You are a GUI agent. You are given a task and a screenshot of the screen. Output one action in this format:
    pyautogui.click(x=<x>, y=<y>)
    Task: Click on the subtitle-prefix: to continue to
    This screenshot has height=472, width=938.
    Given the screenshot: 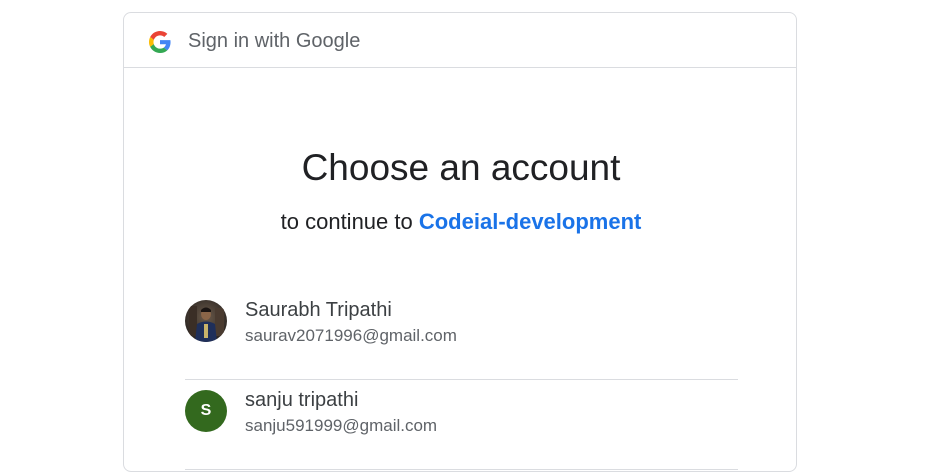 What is the action you would take?
    pyautogui.click(x=349, y=221)
    